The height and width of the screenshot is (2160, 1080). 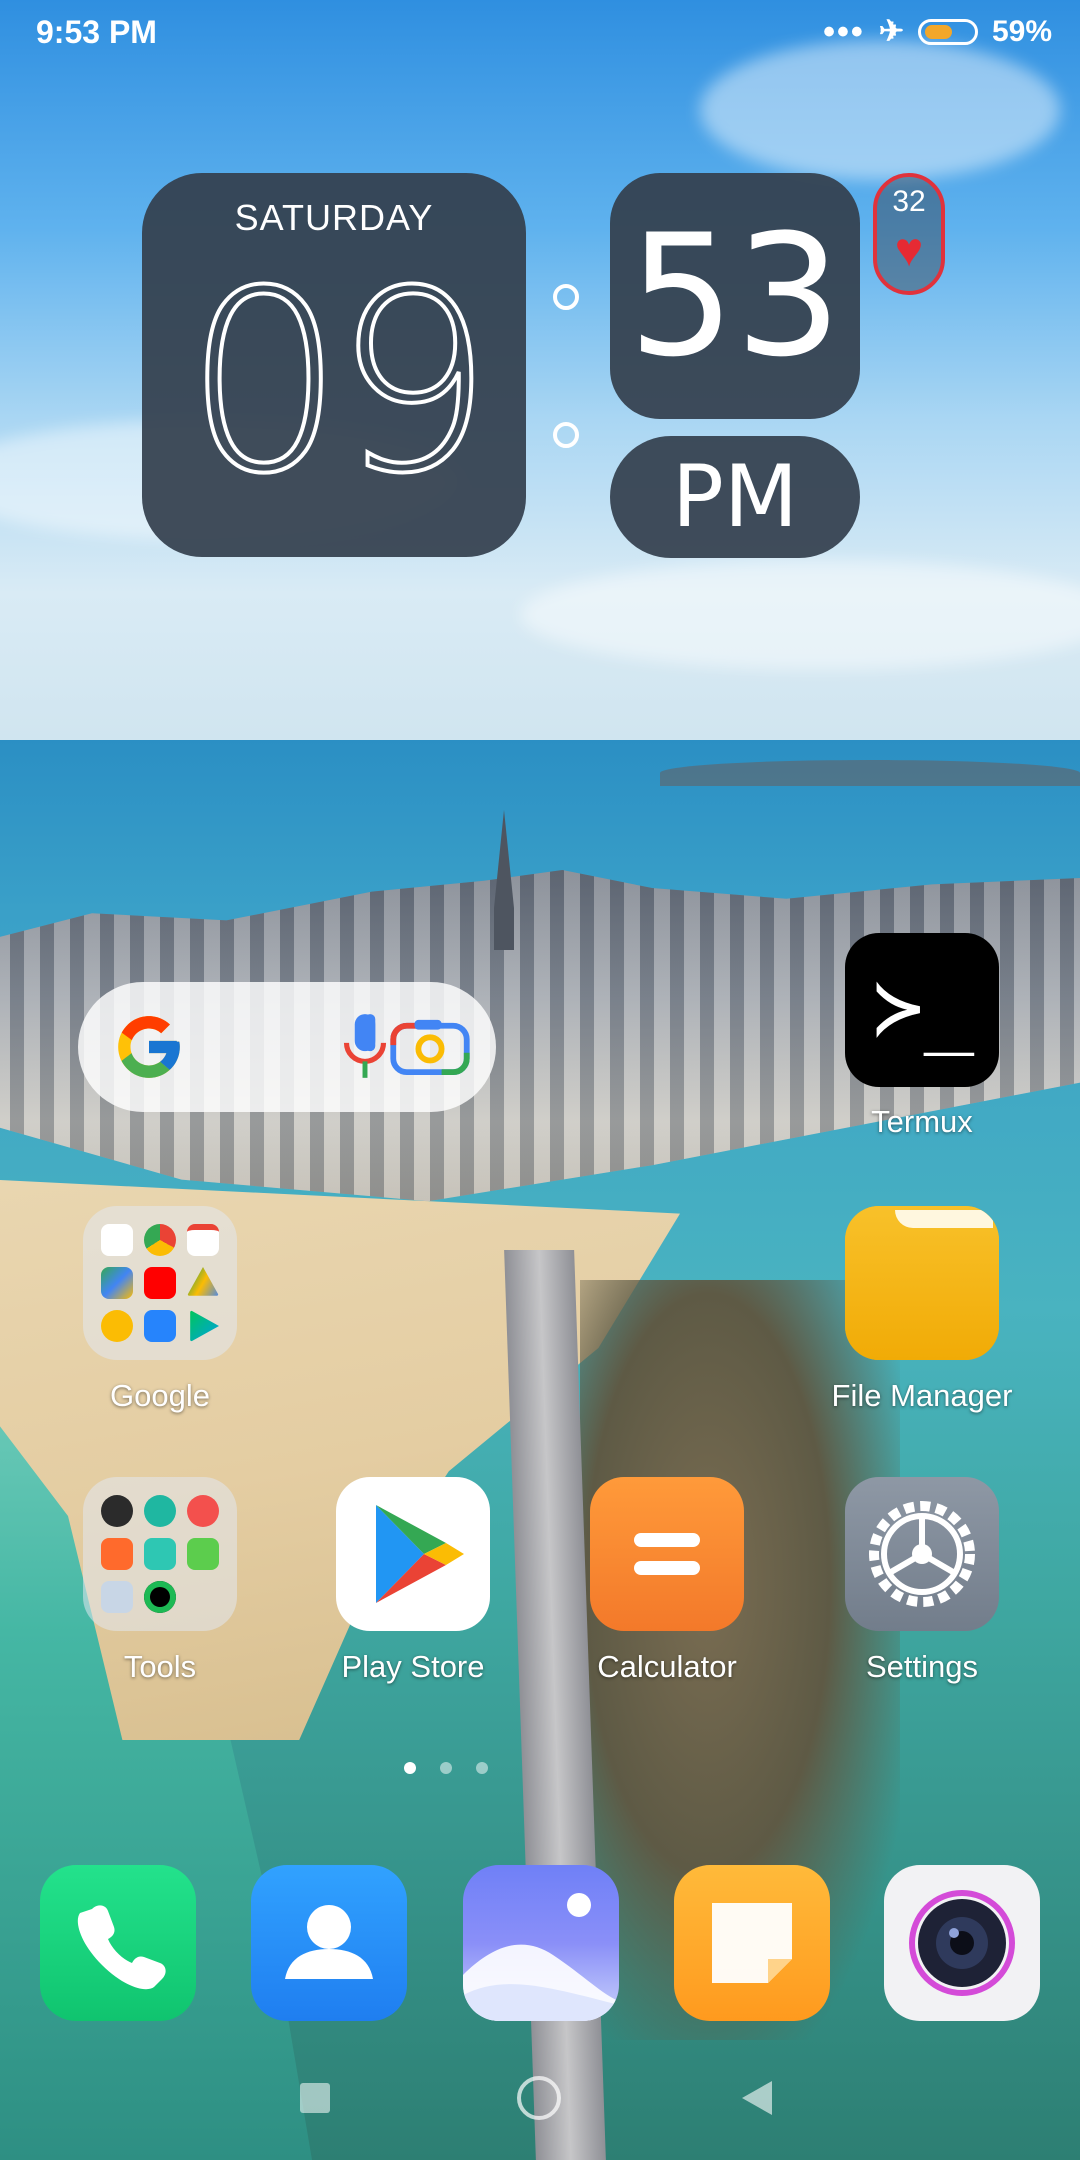 I want to click on equals-icon, so click(x=667, y=1540).